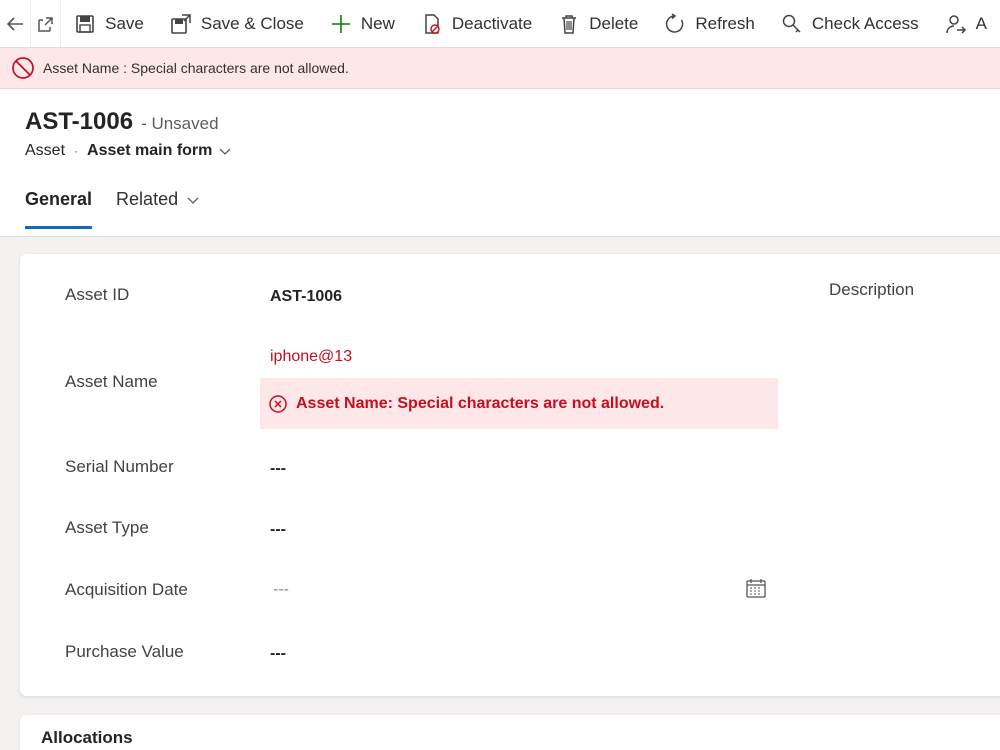  I want to click on tab-related-label: Related, so click(147, 199).